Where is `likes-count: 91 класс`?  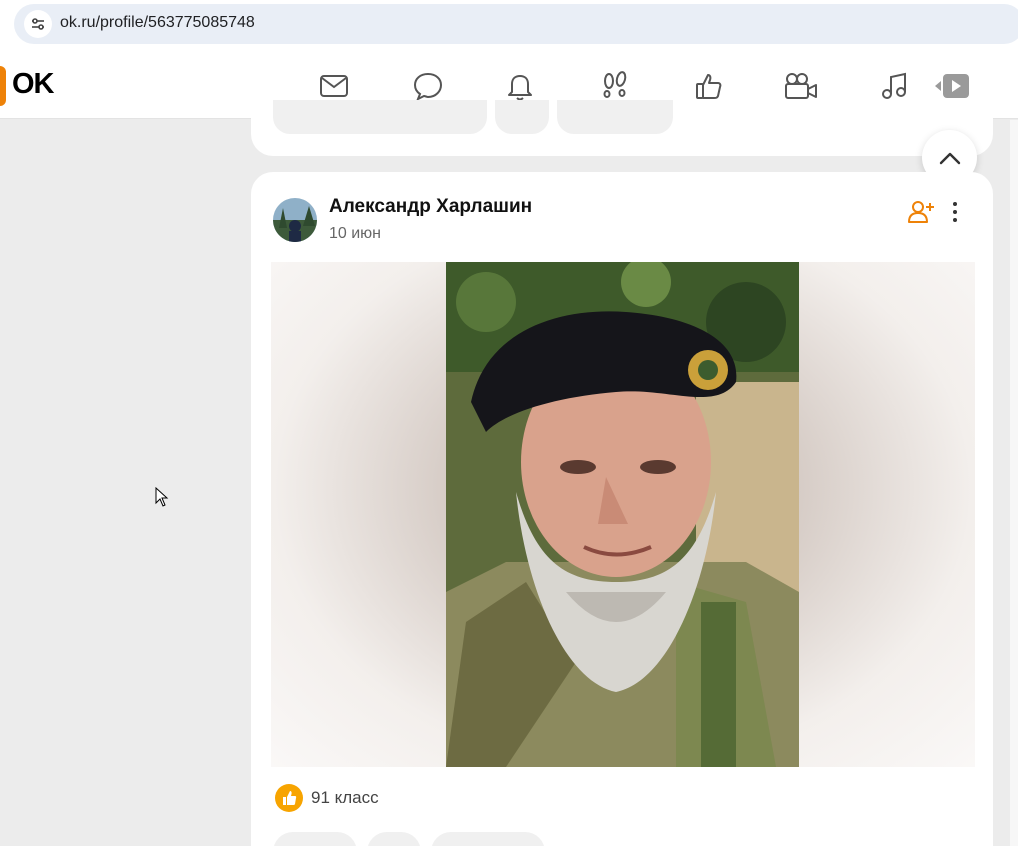
likes-count: 91 класс is located at coordinates (345, 798).